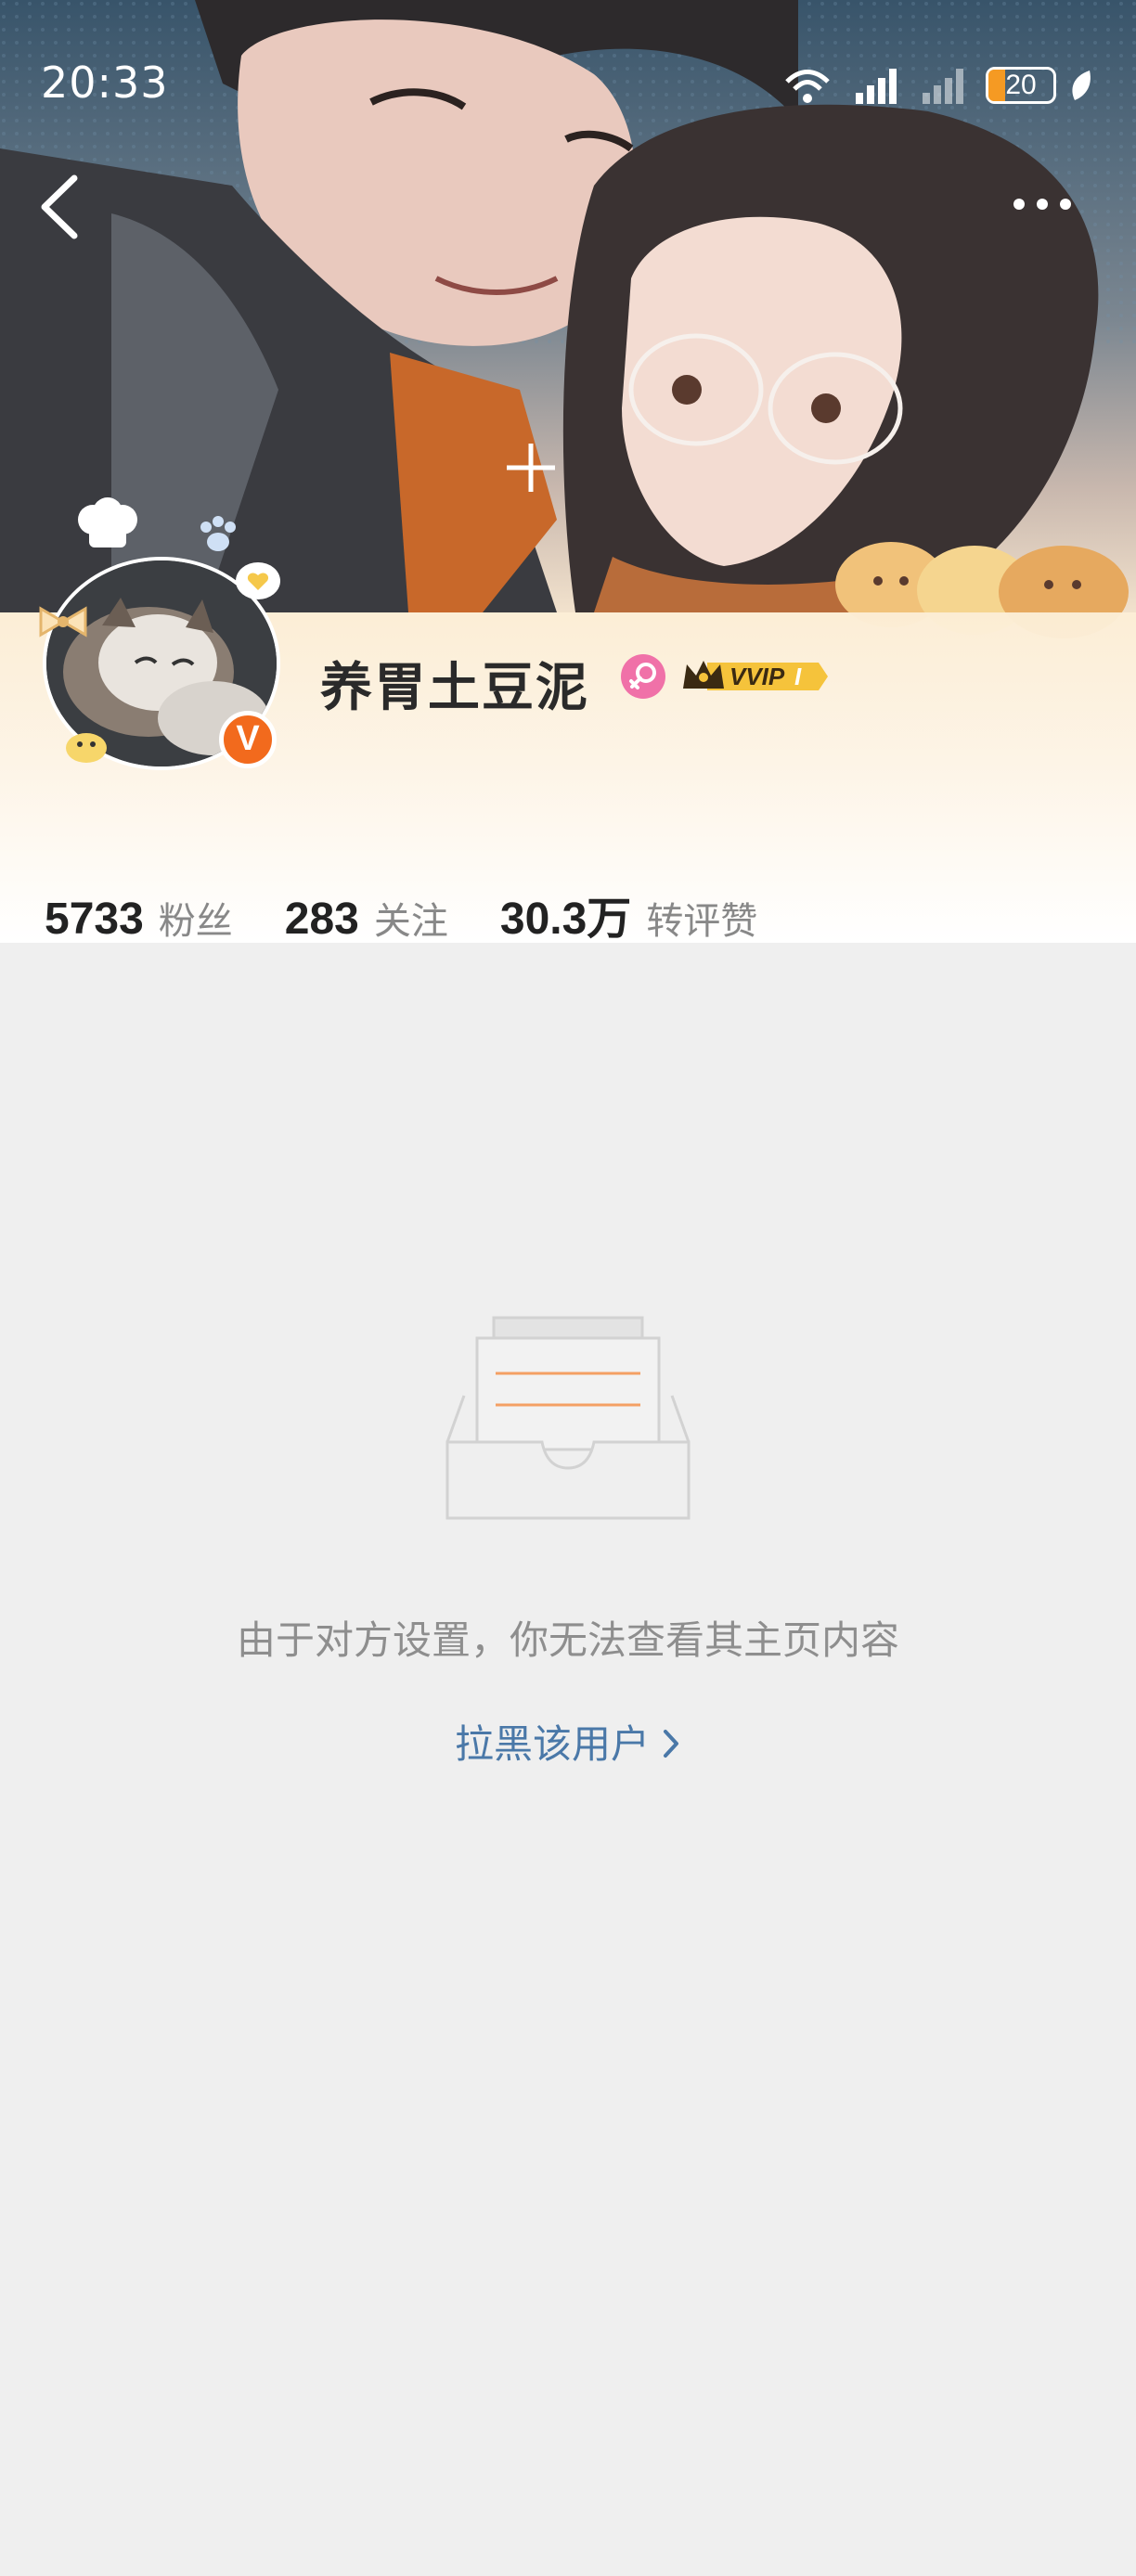 The width and height of the screenshot is (1136, 2576). What do you see at coordinates (195, 921) in the screenshot?
I see `stat-label: 粉丝` at bounding box center [195, 921].